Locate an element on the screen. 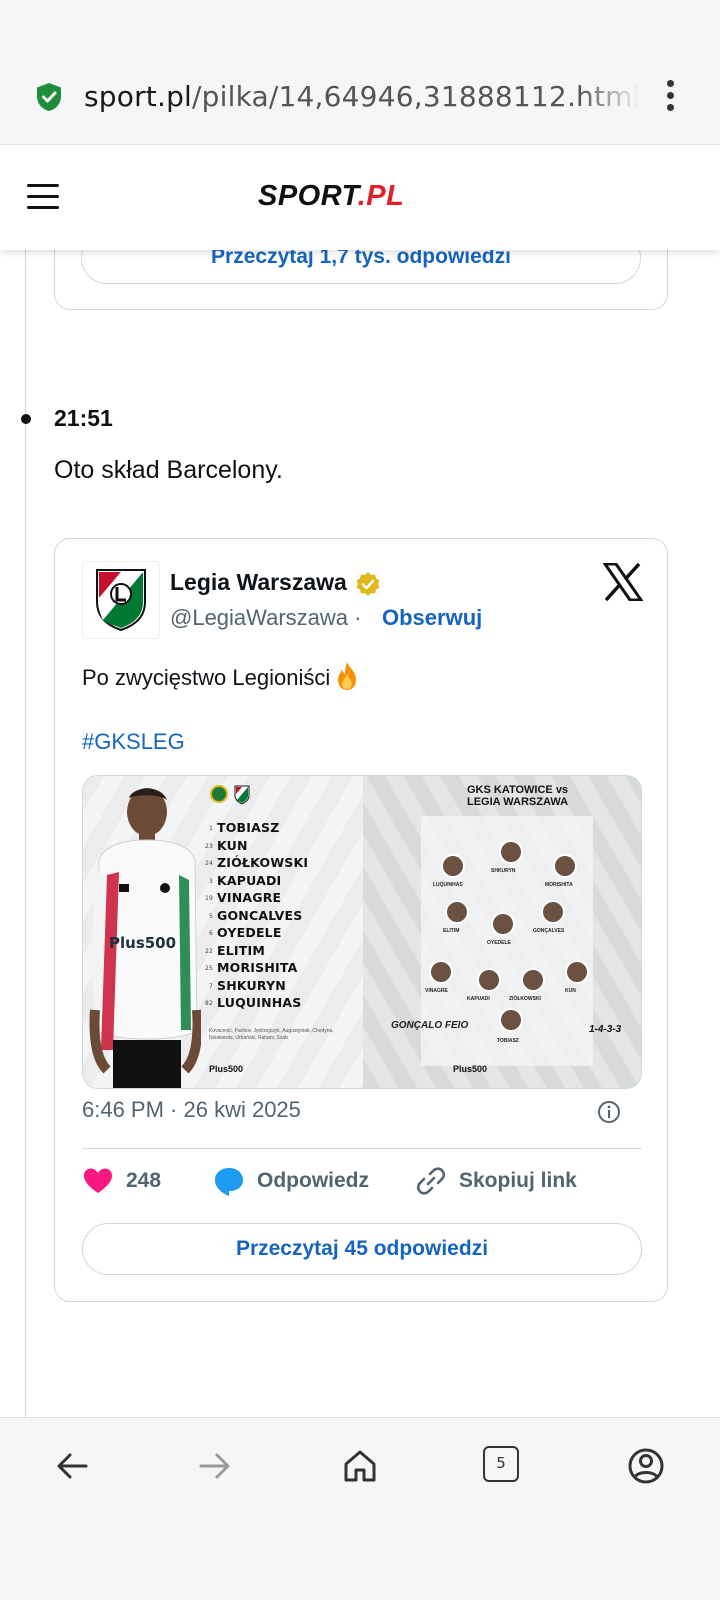  info-icon is located at coordinates (609, 1112).